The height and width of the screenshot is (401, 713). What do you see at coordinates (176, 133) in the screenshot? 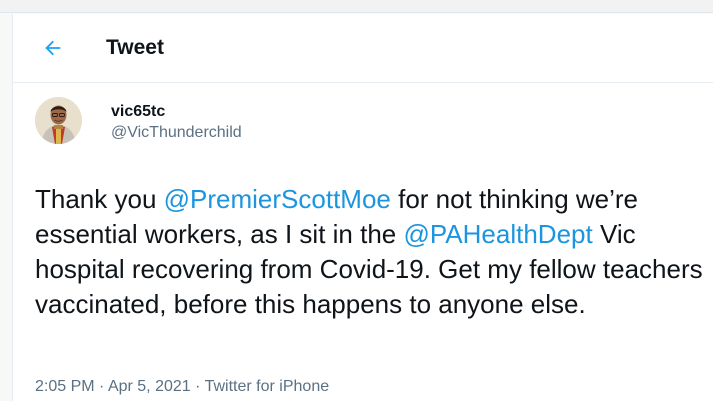
I see `author-handle: @VicThunderchild` at bounding box center [176, 133].